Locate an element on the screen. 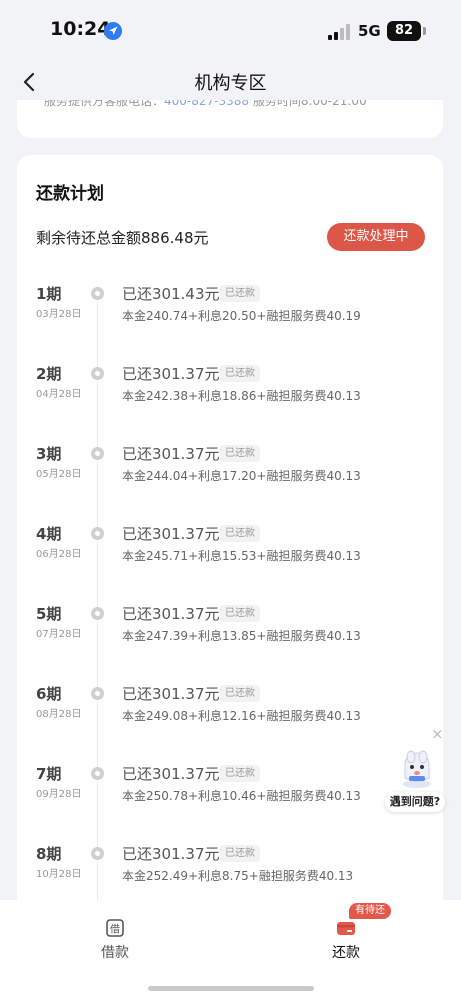 This screenshot has height=1000, width=461. period-label: 1期 is located at coordinates (49, 294).